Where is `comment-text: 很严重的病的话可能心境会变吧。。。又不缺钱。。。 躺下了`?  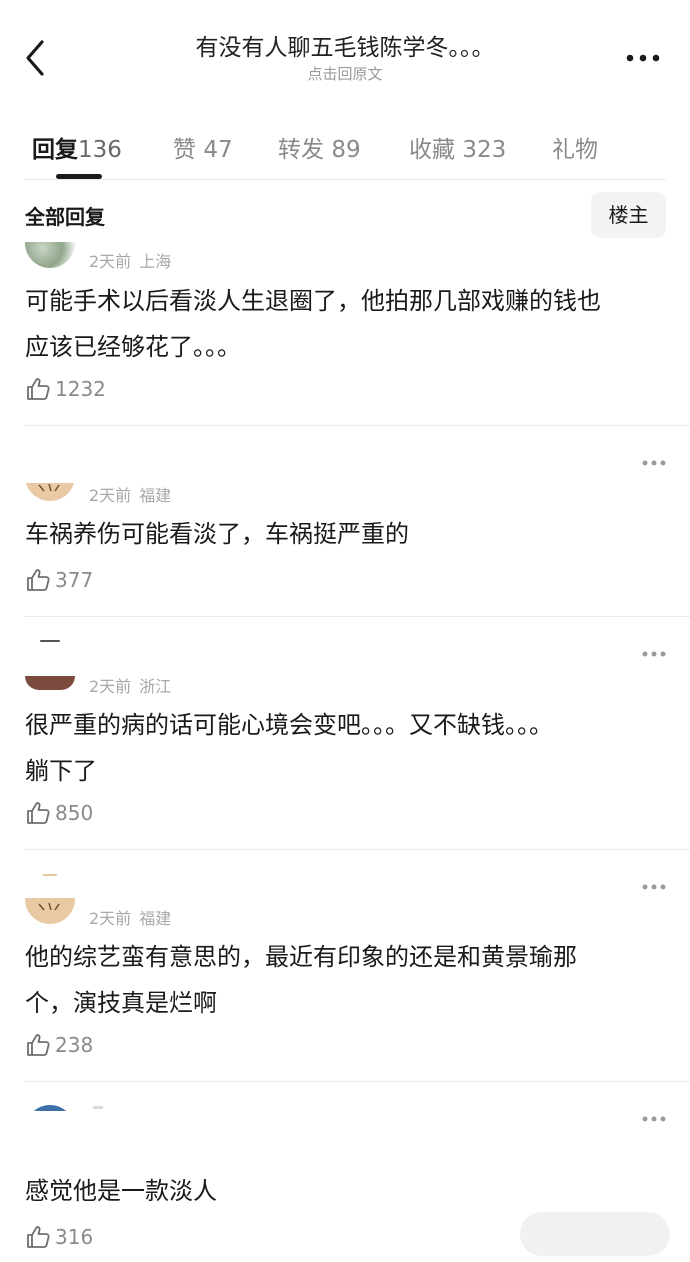 comment-text: 很严重的病的话可能心境会变吧。。。又不缺钱。。。 躺下了 is located at coordinates (345, 748).